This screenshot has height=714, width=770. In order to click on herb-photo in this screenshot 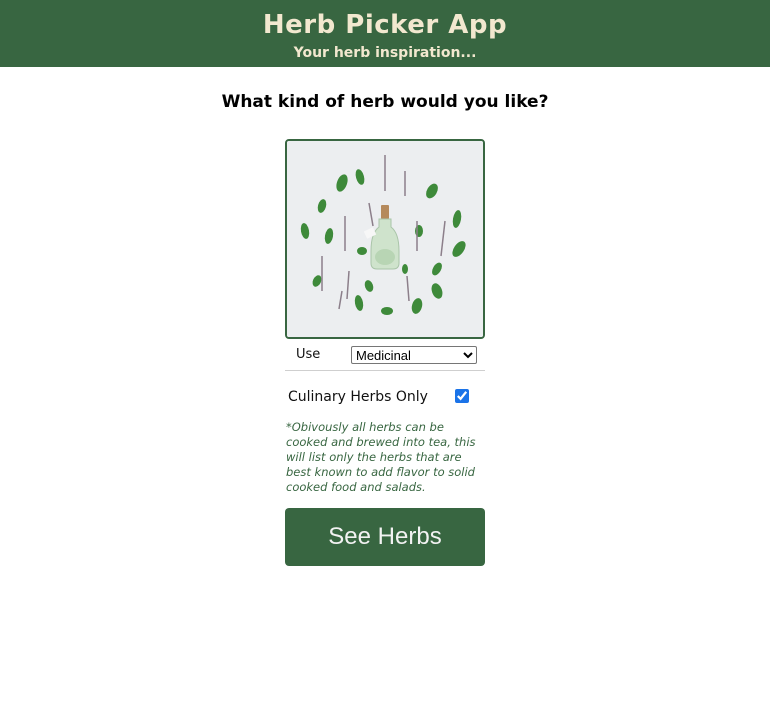, I will do `click(385, 239)`.